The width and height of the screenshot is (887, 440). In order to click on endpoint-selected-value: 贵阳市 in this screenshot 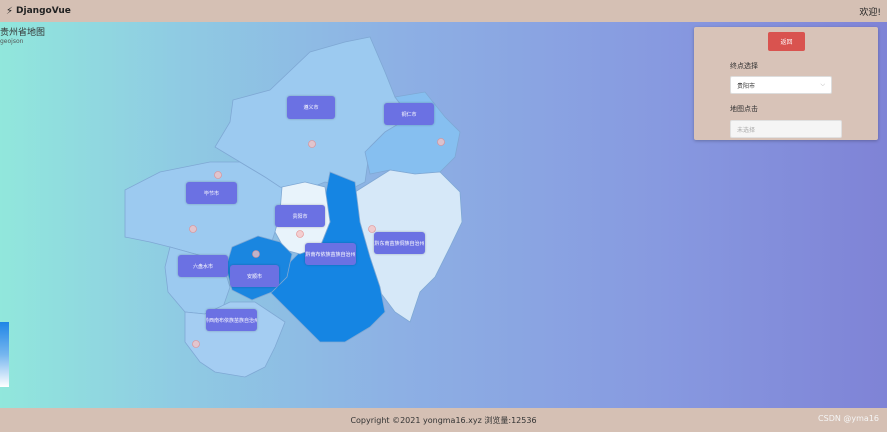, I will do `click(746, 86)`.